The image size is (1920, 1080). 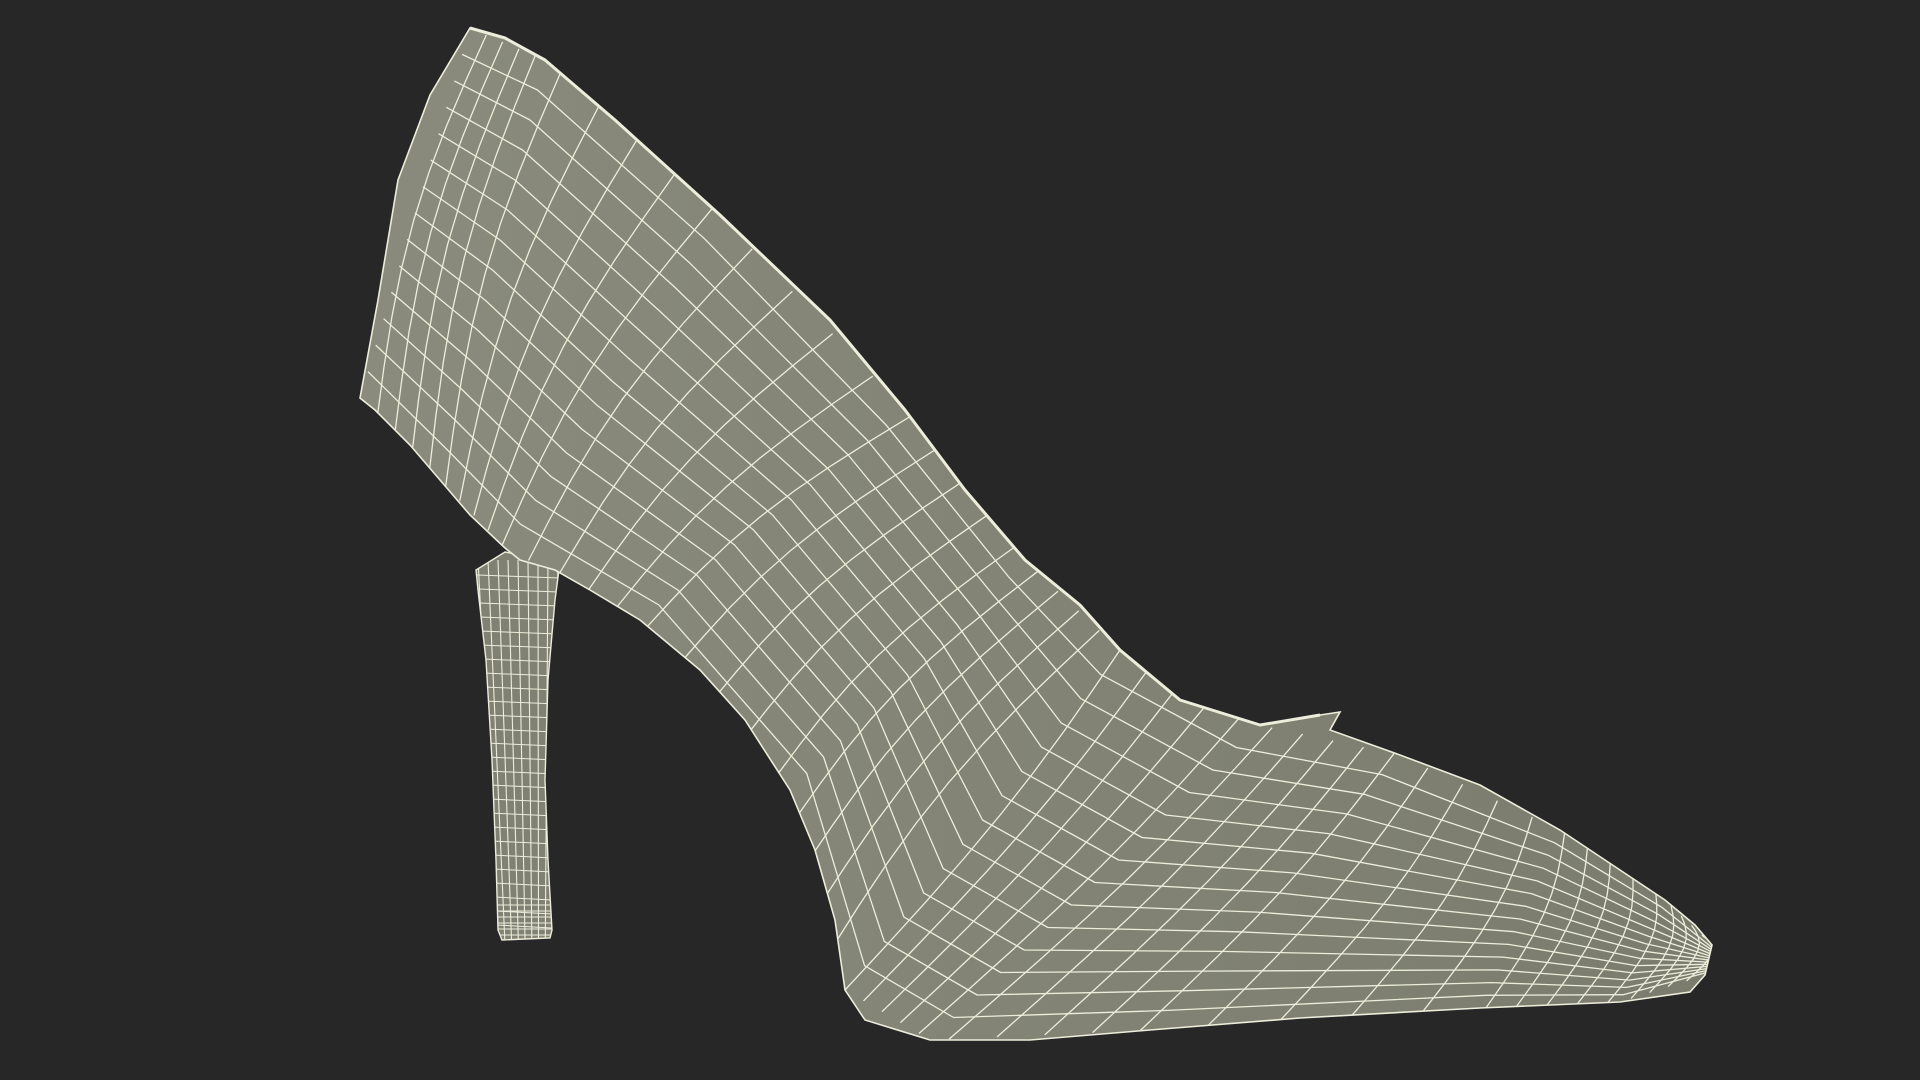 I want to click on mesh-edge, so click(x=538, y=749).